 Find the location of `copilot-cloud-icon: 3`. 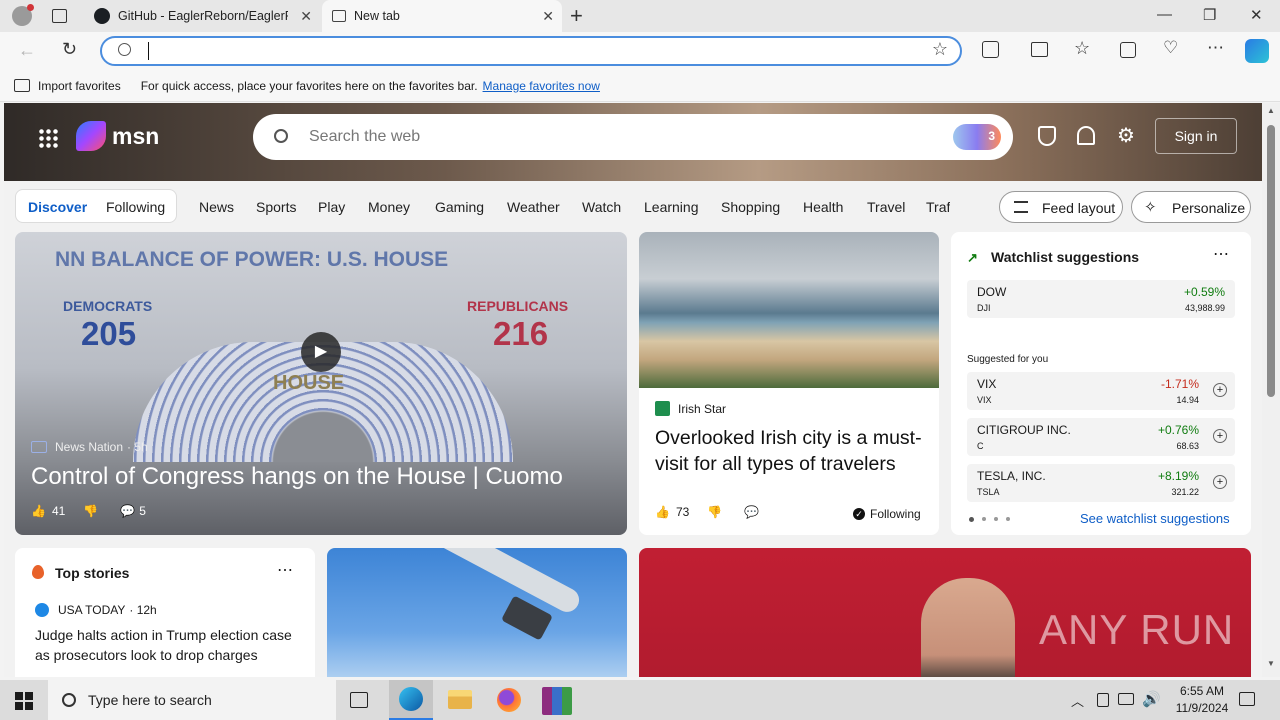

copilot-cloud-icon: 3 is located at coordinates (977, 137).